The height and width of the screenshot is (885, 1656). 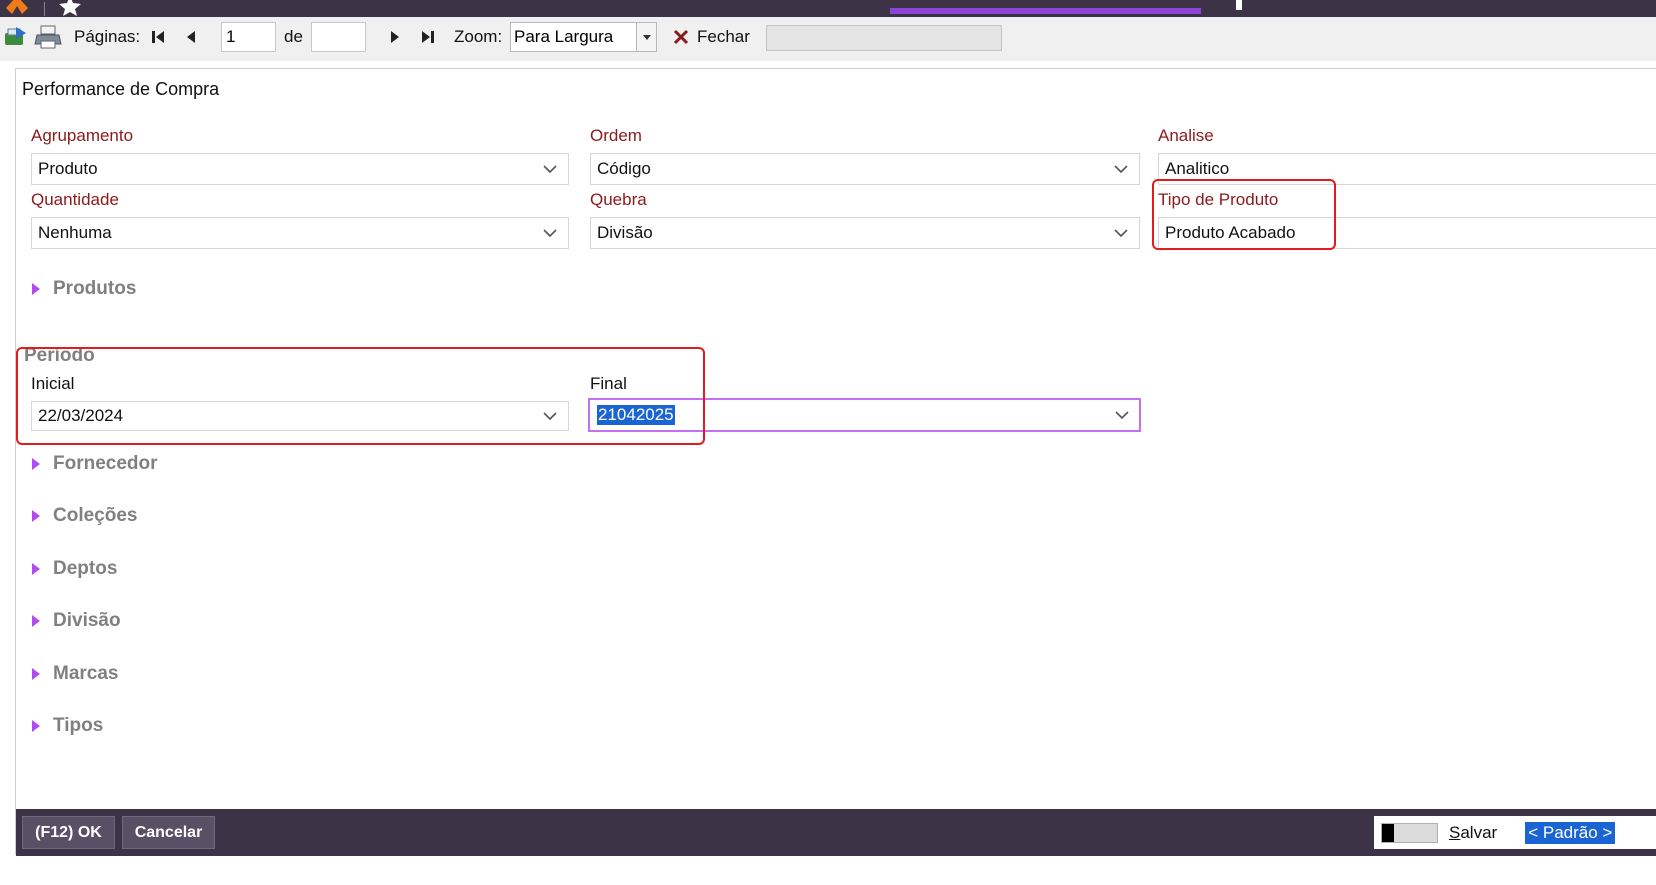 What do you see at coordinates (121, 89) in the screenshot?
I see `dialog-title: Performance de Compra` at bounding box center [121, 89].